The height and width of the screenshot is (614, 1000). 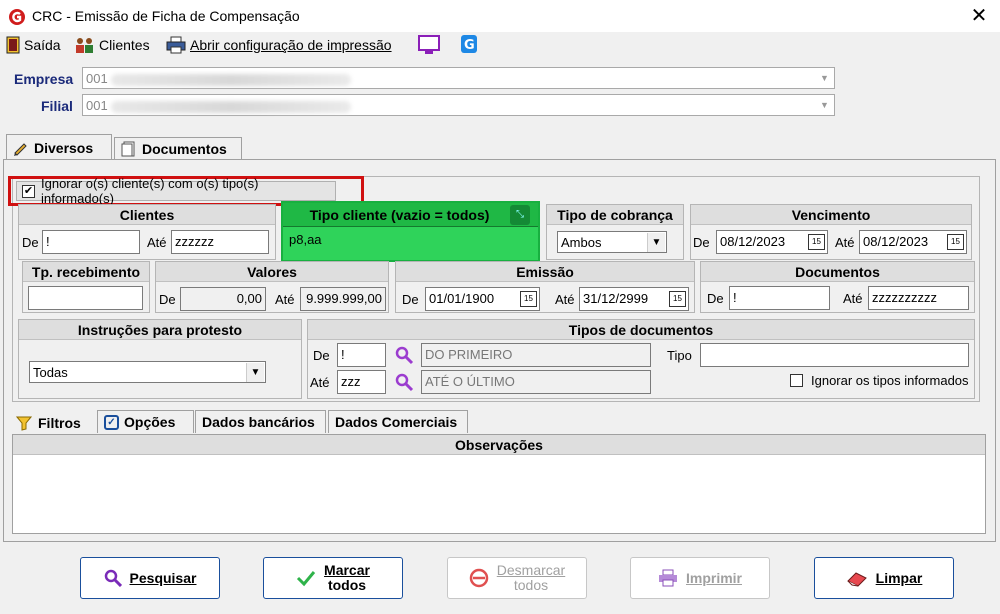 What do you see at coordinates (499, 445) in the screenshot?
I see `observacoes-title: Observações` at bounding box center [499, 445].